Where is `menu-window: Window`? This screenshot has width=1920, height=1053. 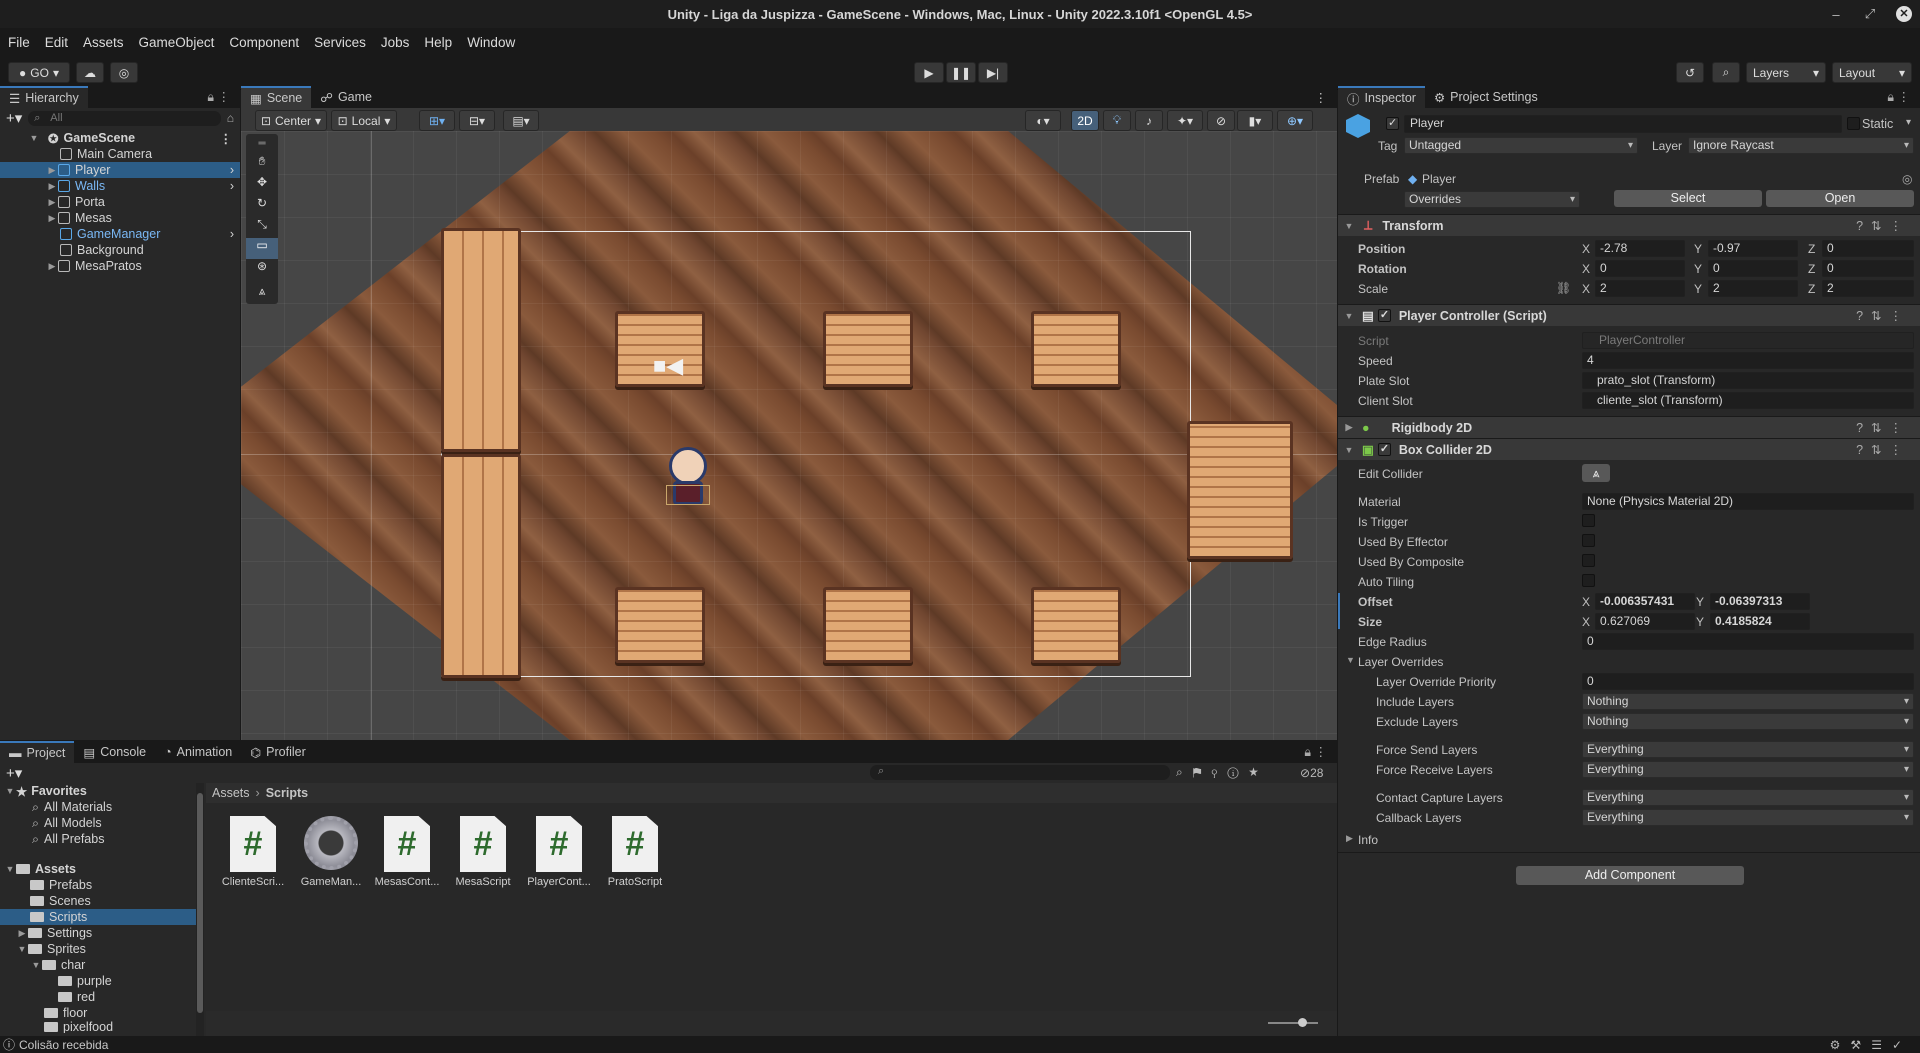 menu-window: Window is located at coordinates (491, 42).